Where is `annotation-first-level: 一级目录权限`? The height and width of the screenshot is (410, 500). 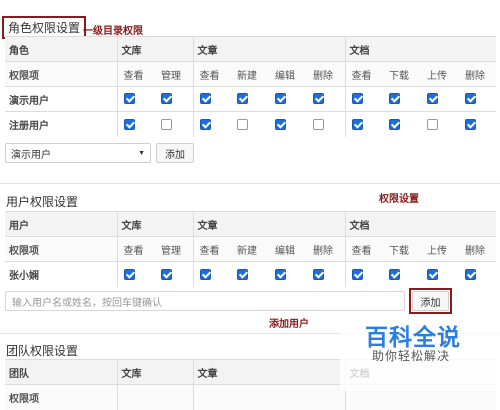
annotation-first-level: 一级目录权限 is located at coordinates (113, 31).